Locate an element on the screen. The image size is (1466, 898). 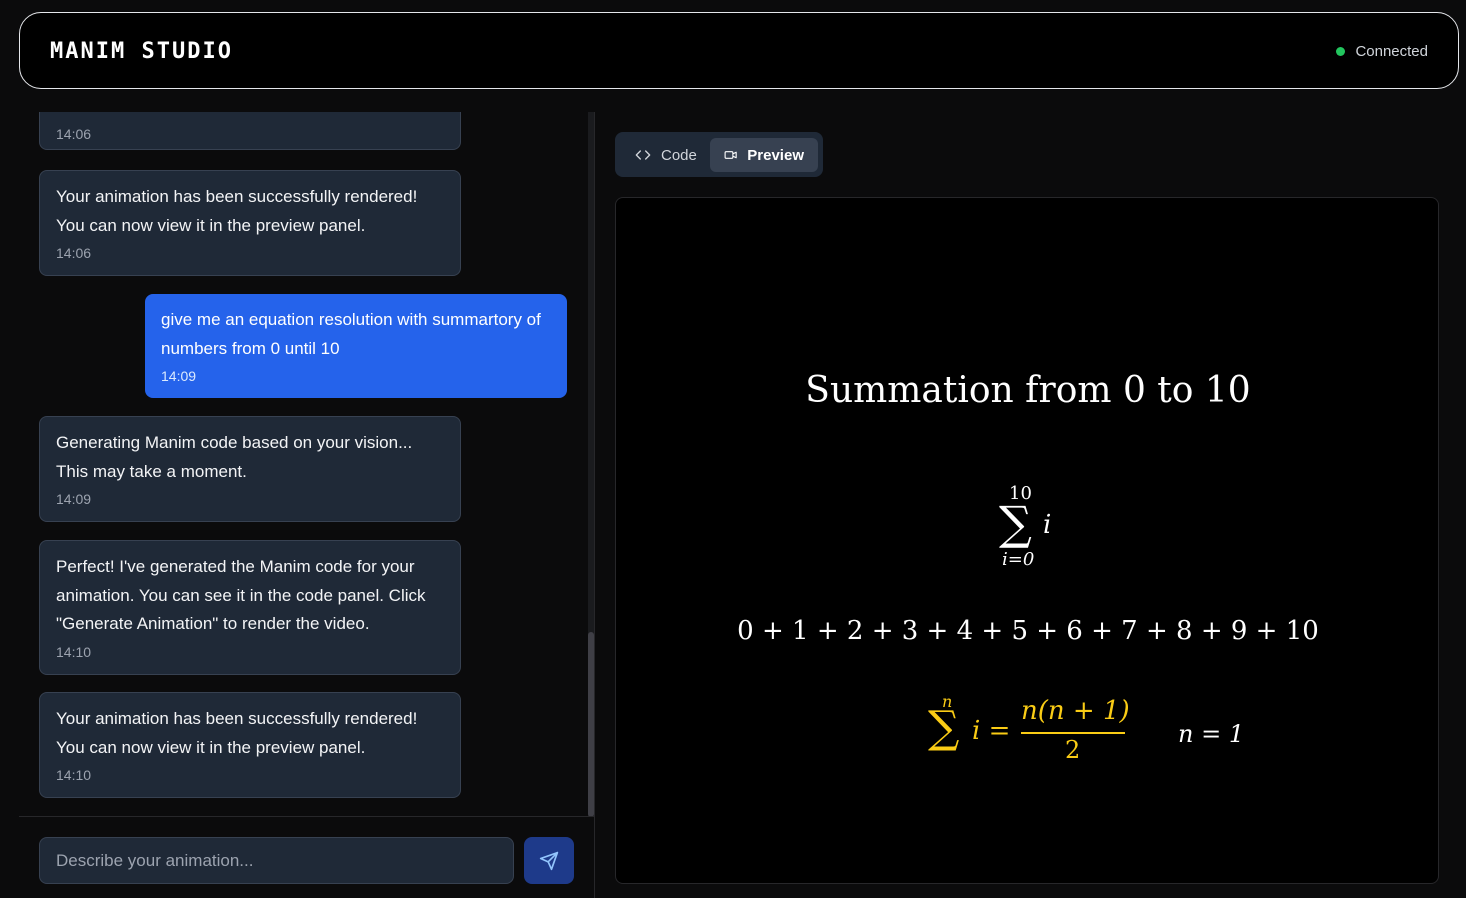
prompt-input is located at coordinates (276, 860).